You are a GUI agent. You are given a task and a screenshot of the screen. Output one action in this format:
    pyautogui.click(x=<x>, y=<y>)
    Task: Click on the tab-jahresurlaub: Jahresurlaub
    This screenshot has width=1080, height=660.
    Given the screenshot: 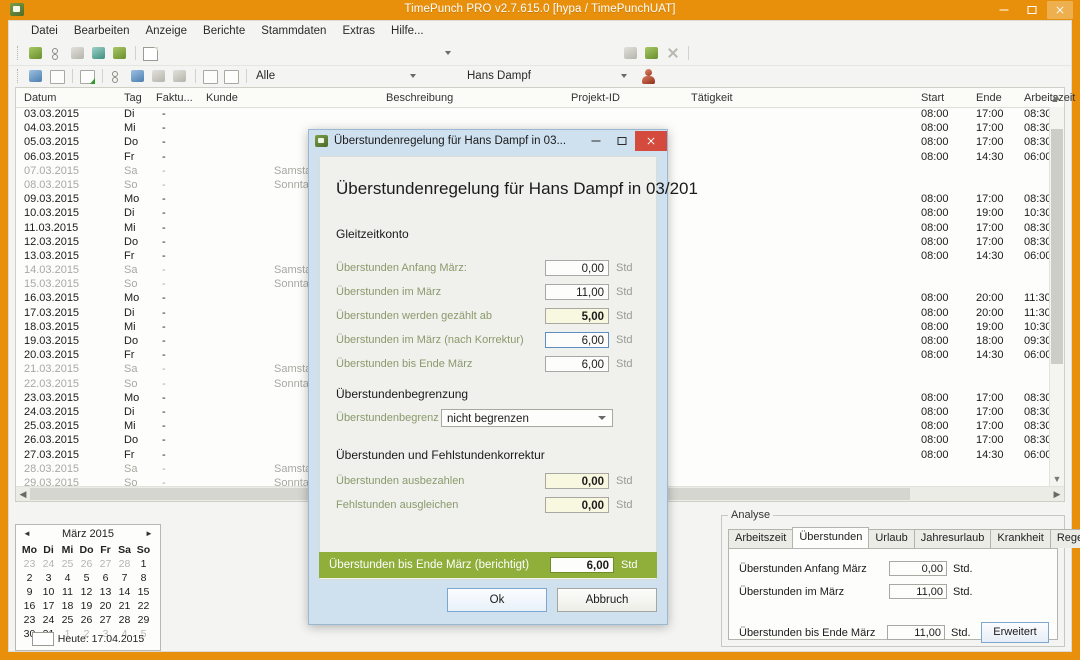 What is the action you would take?
    pyautogui.click(x=952, y=538)
    